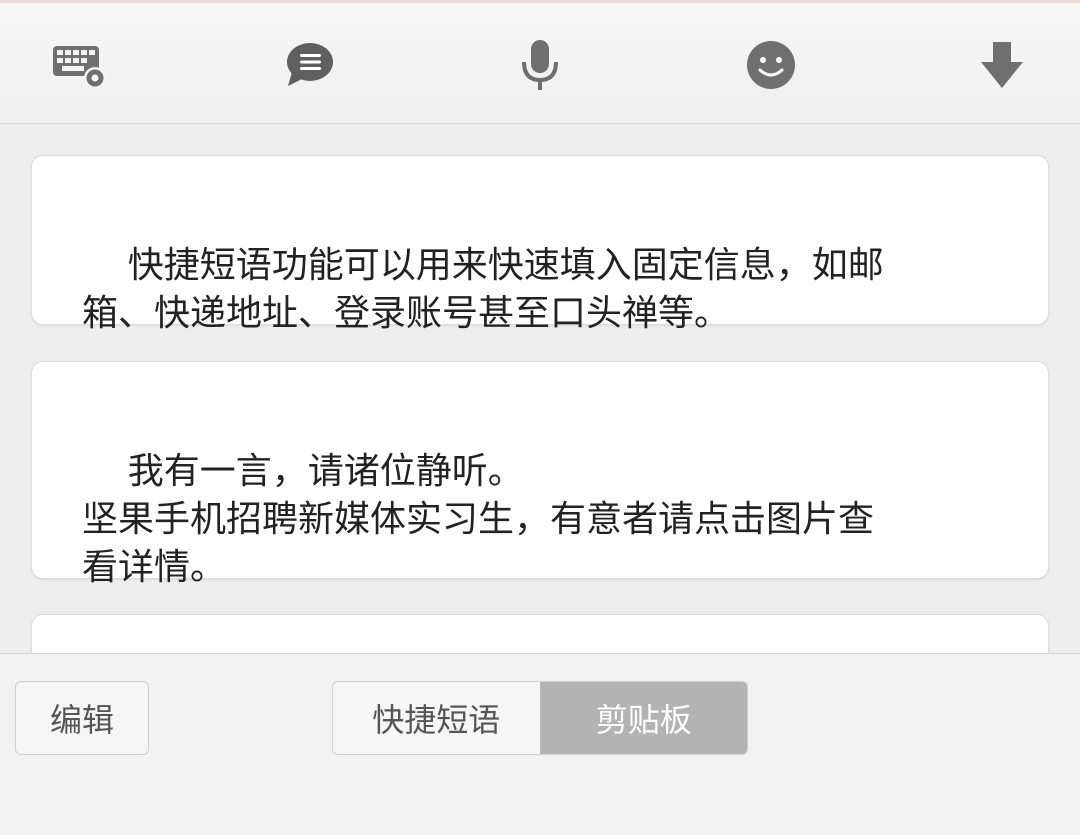 This screenshot has width=1080, height=835. What do you see at coordinates (540, 633) in the screenshot?
I see `phrase-card` at bounding box center [540, 633].